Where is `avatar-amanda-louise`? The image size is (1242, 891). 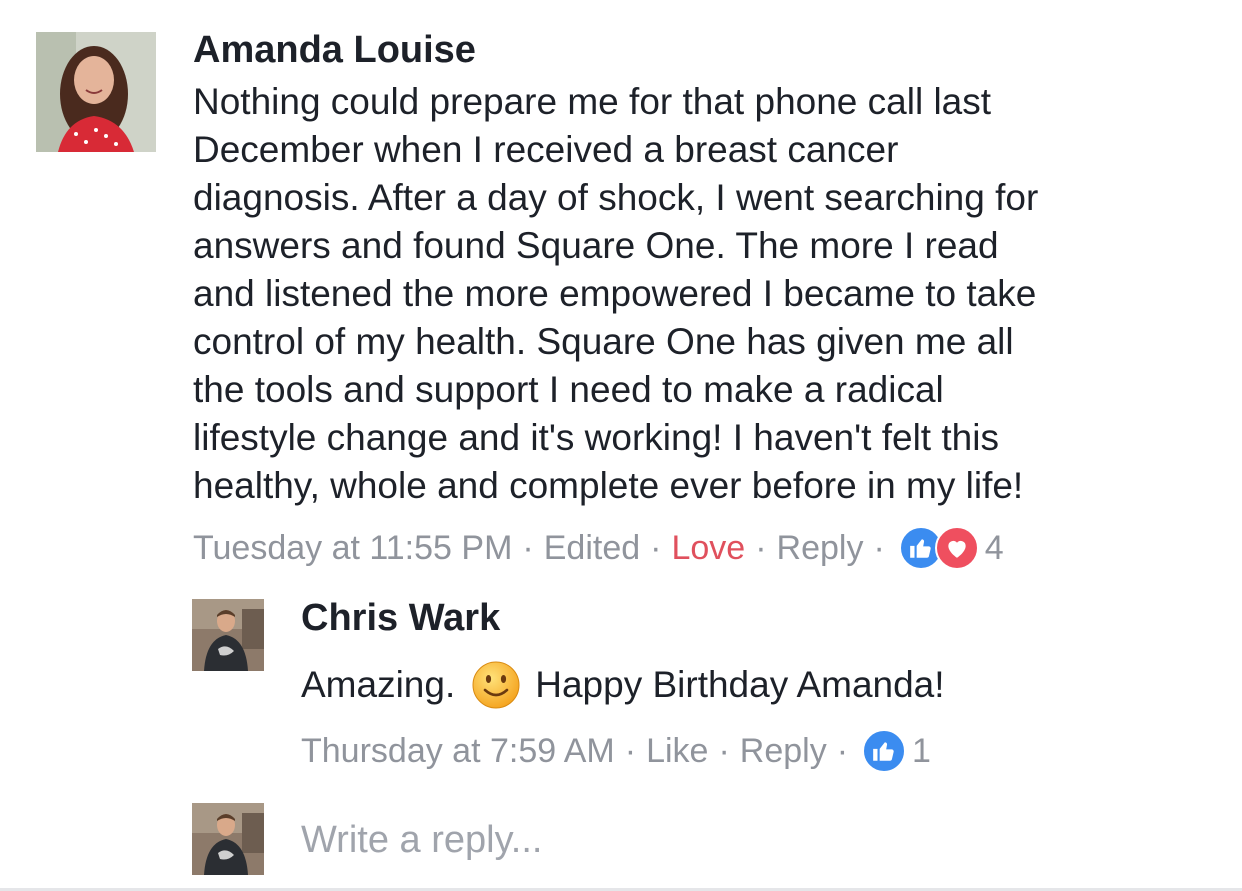 avatar-amanda-louise is located at coordinates (96, 92).